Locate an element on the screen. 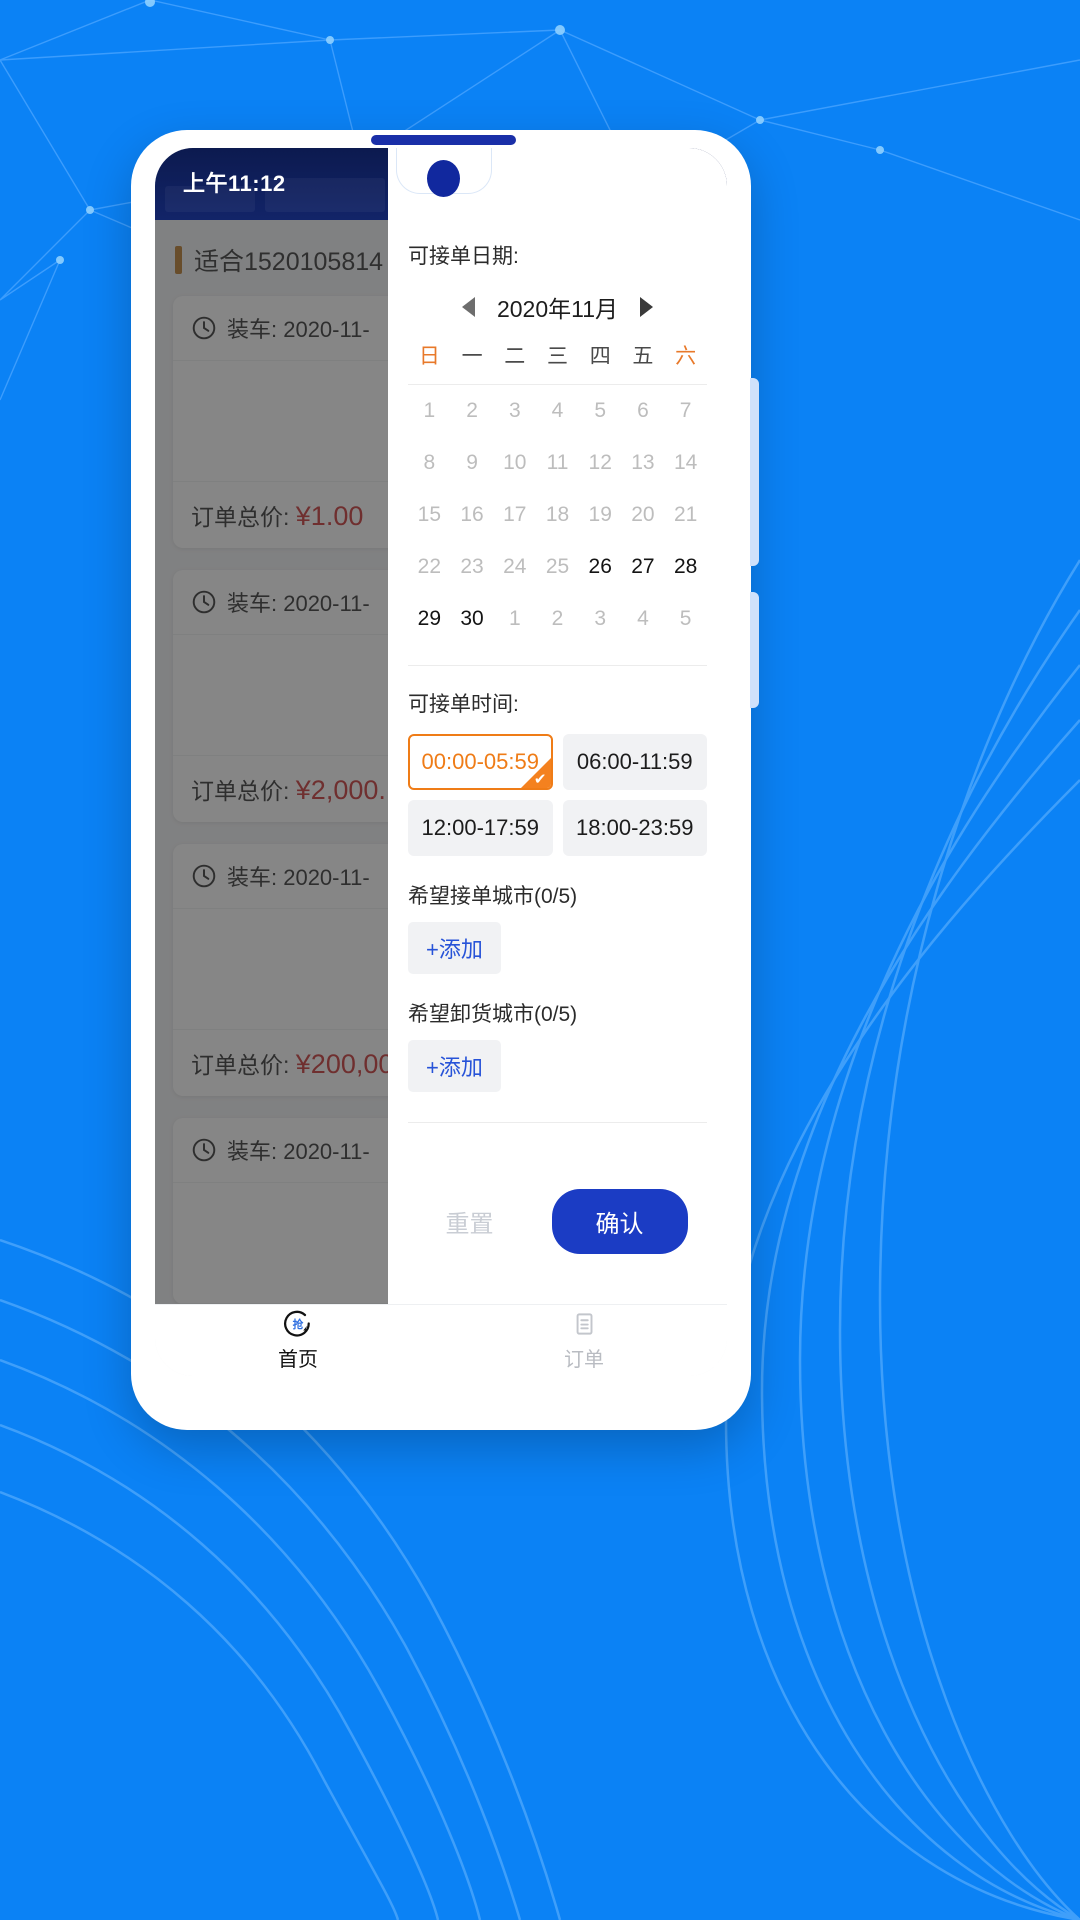 The image size is (1080, 1920). volume-button is located at coordinates (754, 472).